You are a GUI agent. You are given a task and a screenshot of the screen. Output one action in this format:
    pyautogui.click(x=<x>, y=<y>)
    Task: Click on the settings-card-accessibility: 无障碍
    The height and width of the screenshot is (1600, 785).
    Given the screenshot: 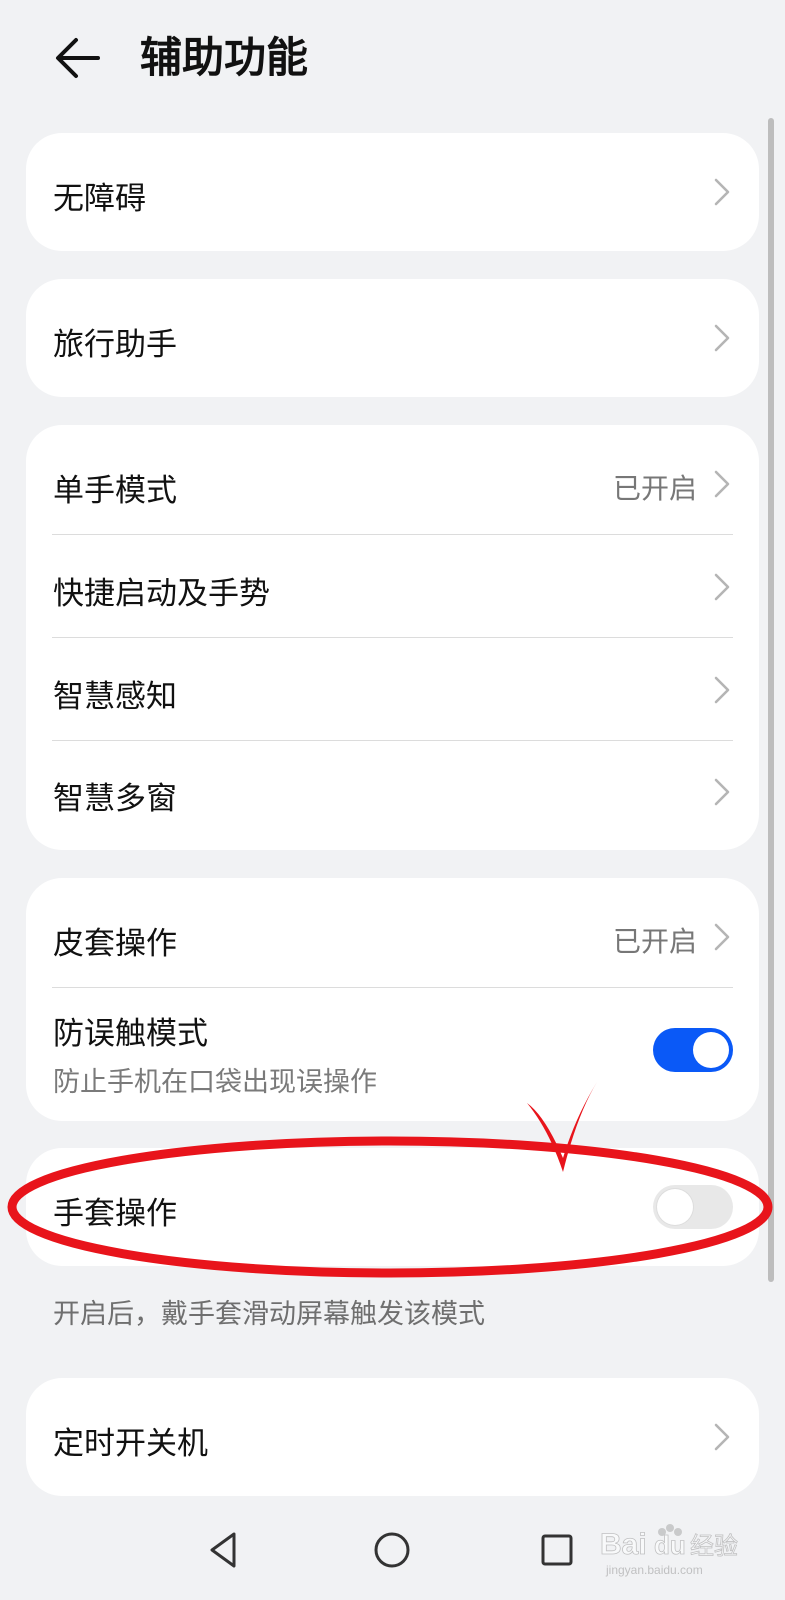 What is the action you would take?
    pyautogui.click(x=392, y=192)
    